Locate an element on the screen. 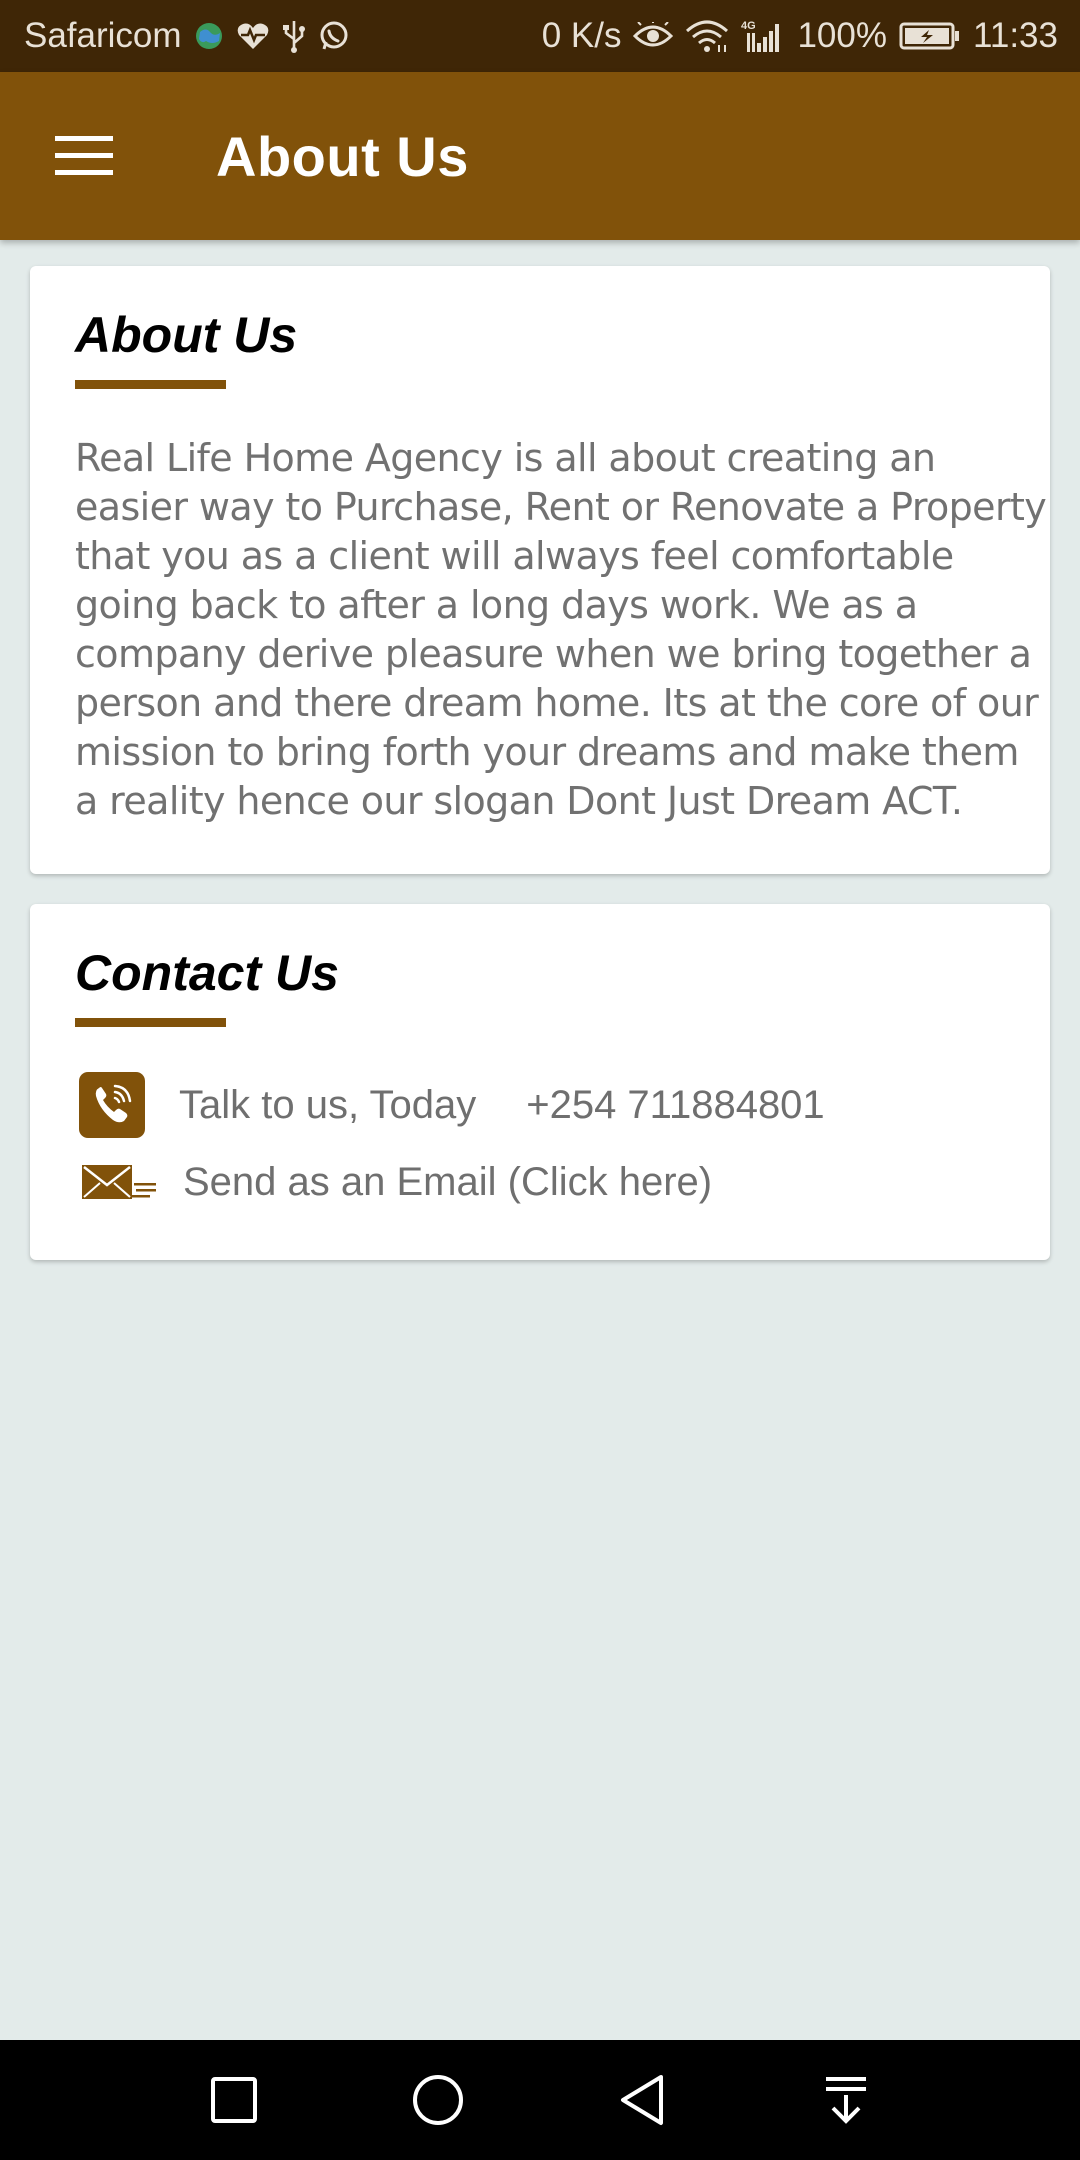  menu-button is located at coordinates (84, 156).